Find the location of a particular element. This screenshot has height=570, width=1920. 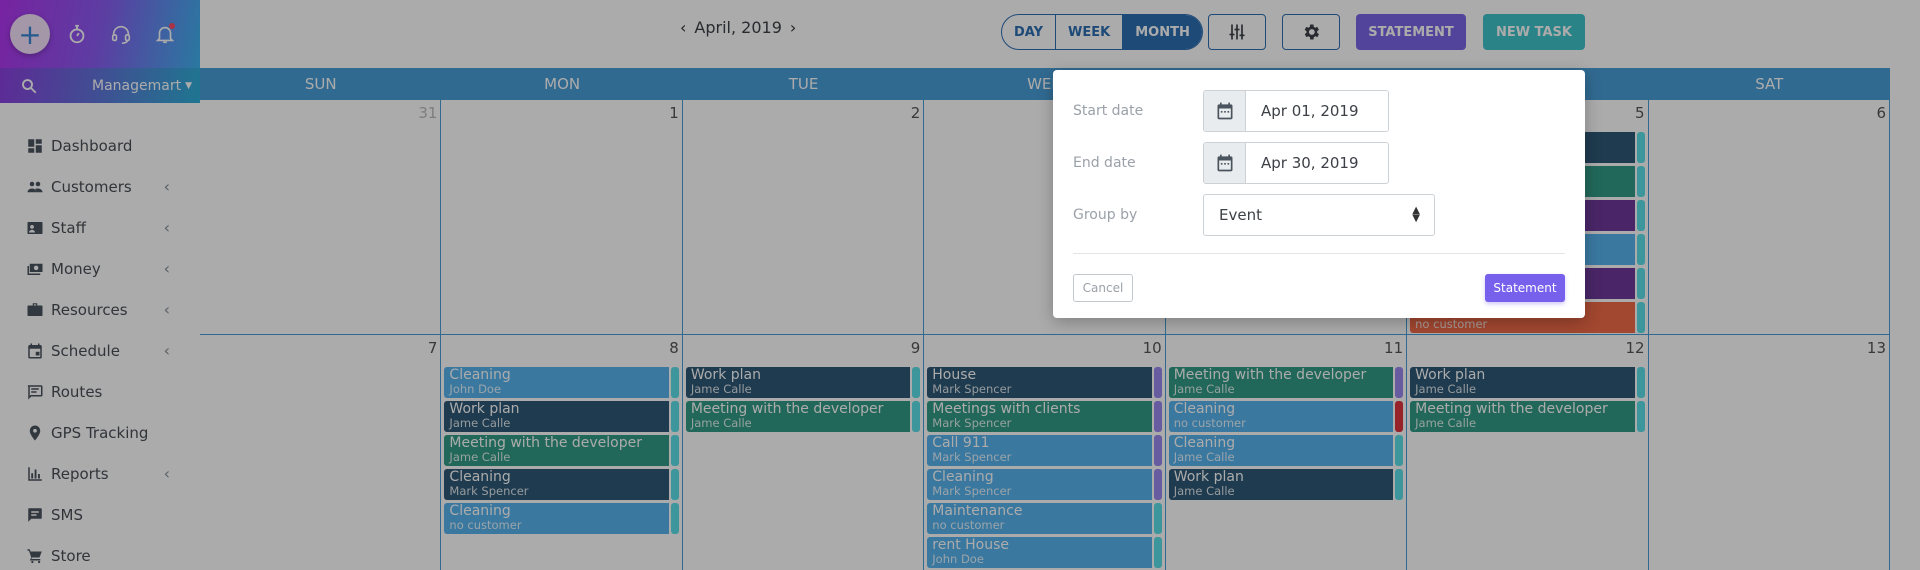

group-by-row: Group by Event ▲ ▼ is located at coordinates (1254, 215).